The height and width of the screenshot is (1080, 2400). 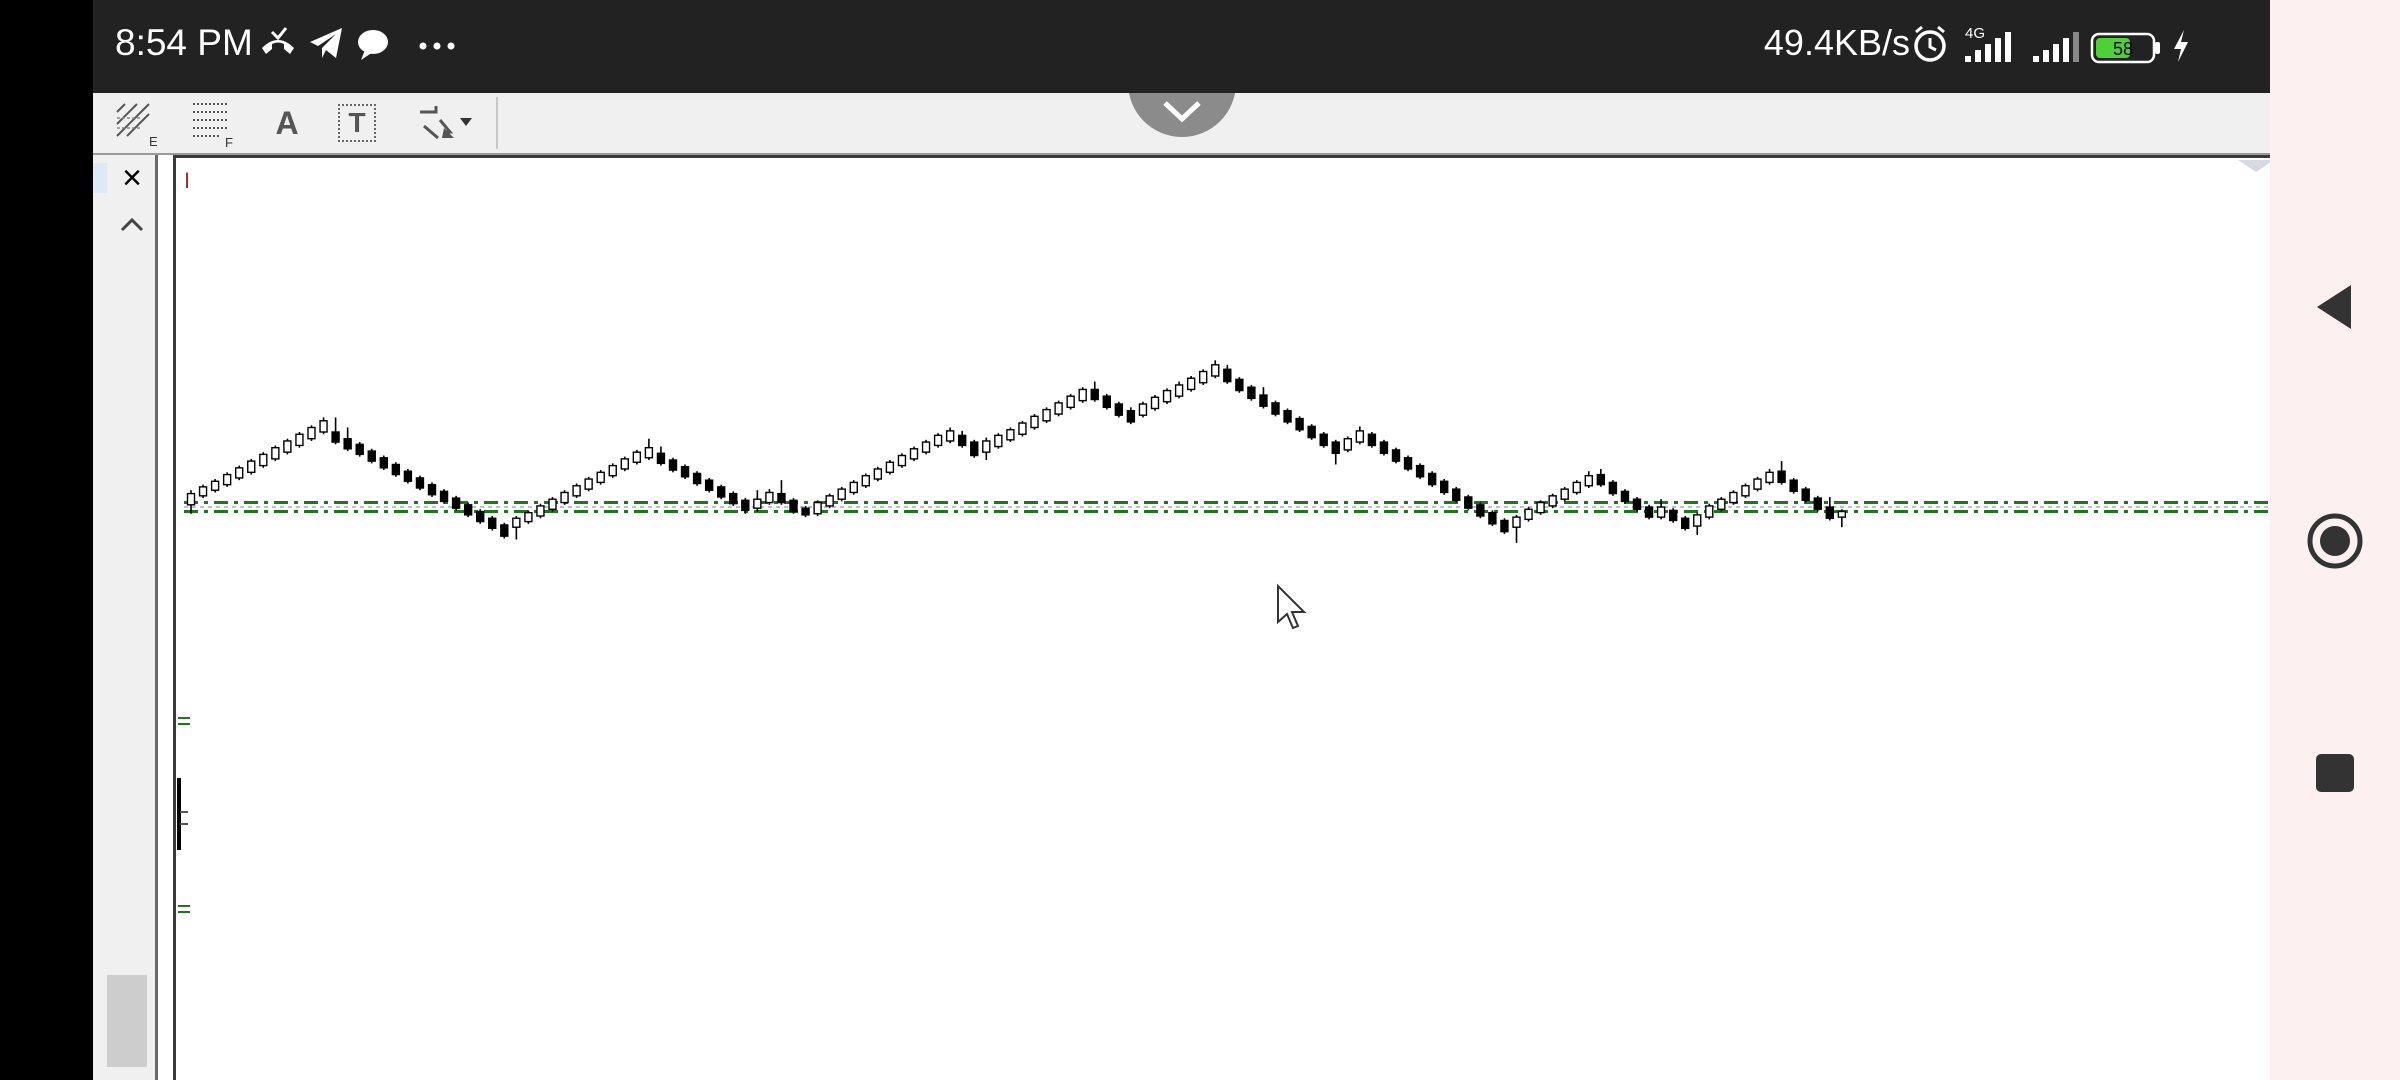 What do you see at coordinates (153, 141) in the screenshot?
I see `svg-text: E` at bounding box center [153, 141].